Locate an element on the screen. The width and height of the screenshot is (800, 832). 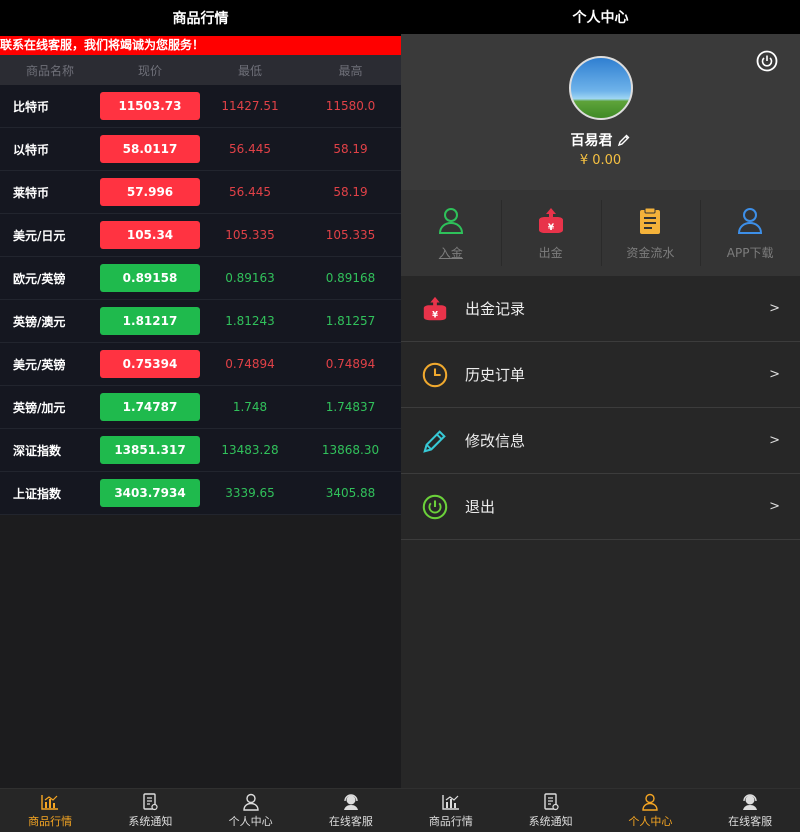
low-value: 13483.28 is located at coordinates (250, 450).